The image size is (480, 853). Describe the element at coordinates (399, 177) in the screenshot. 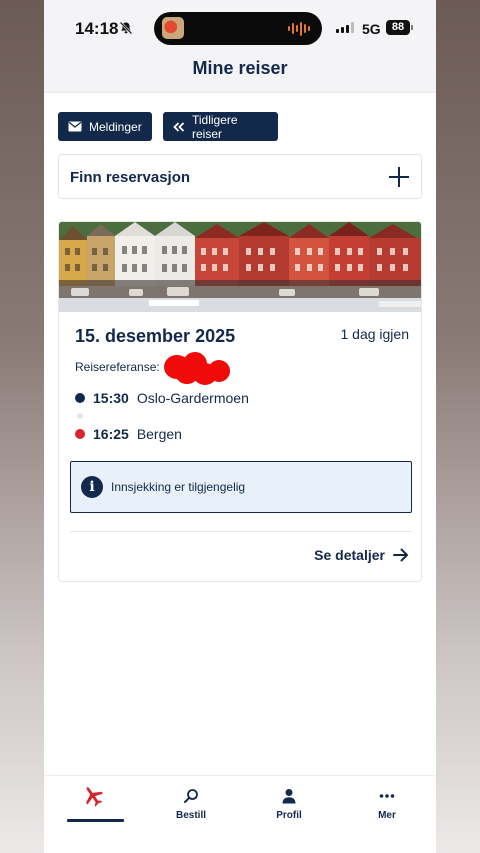

I see `plus-icon` at that location.